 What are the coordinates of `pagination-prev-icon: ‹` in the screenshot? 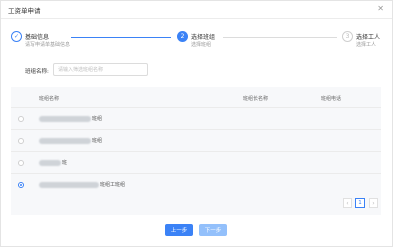 It's located at (347, 203).